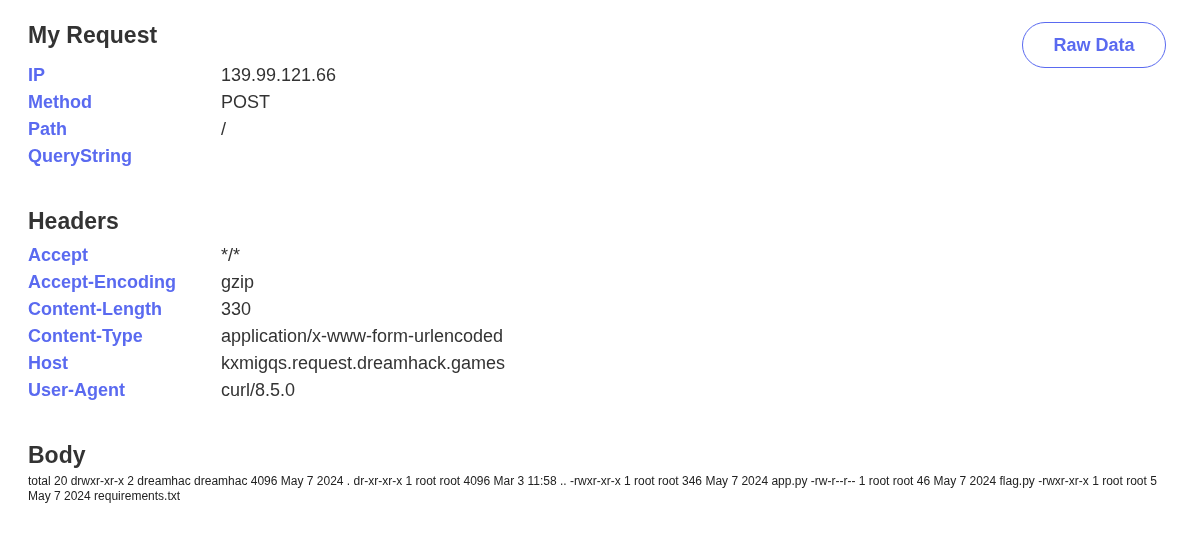  I want to click on field-value: gzip, so click(238, 282).